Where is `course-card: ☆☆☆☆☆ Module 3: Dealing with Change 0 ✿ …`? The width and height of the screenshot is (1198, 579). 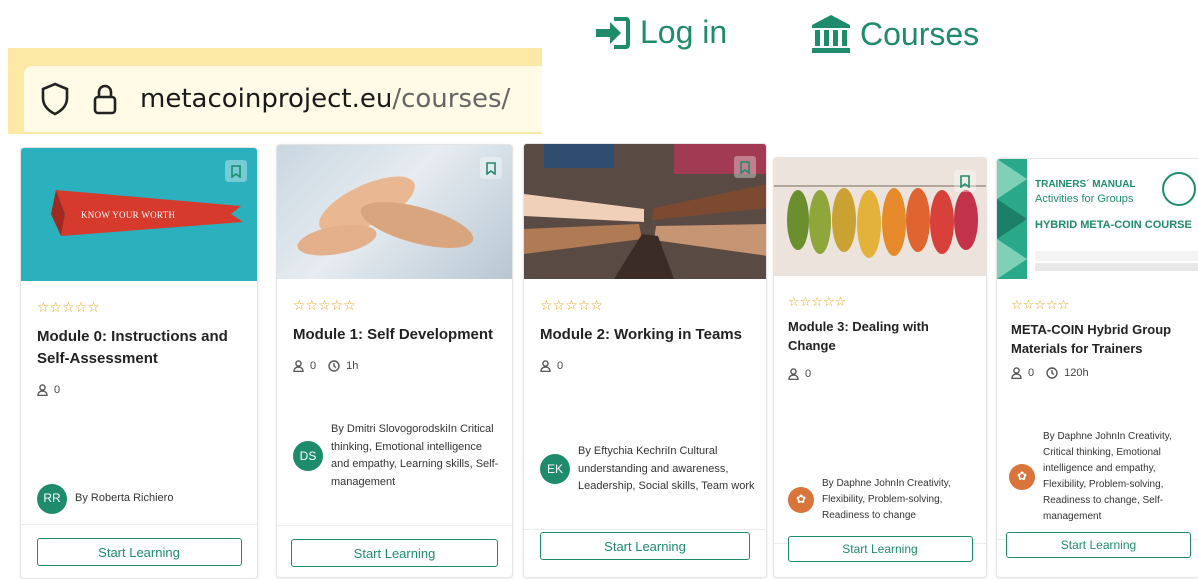
course-card: ☆☆☆☆☆ Module 3: Dealing with Change 0 ✿ … is located at coordinates (880, 367).